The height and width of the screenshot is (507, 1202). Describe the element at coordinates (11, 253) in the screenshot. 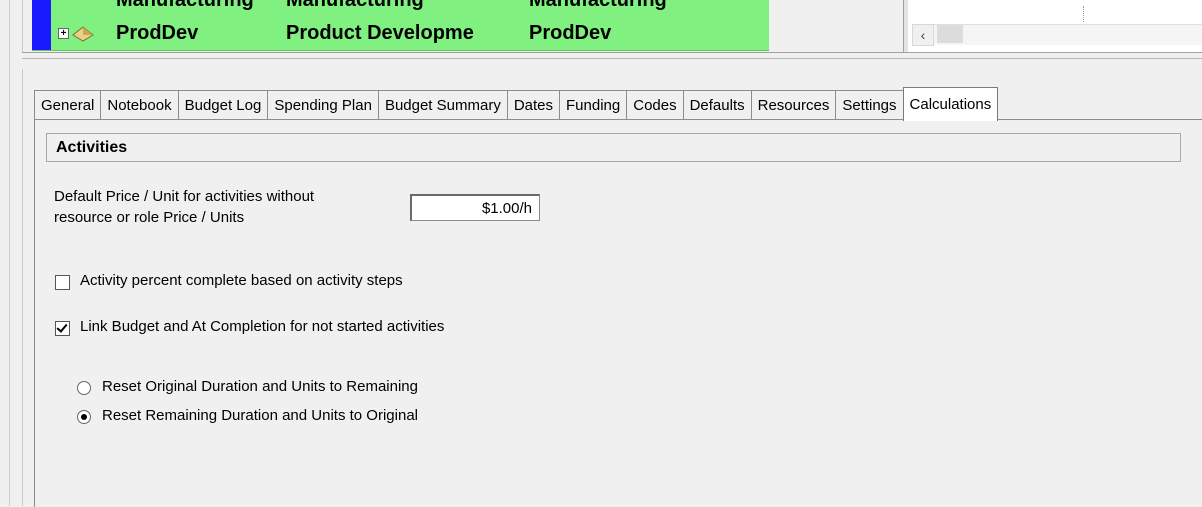

I see `left-border` at that location.